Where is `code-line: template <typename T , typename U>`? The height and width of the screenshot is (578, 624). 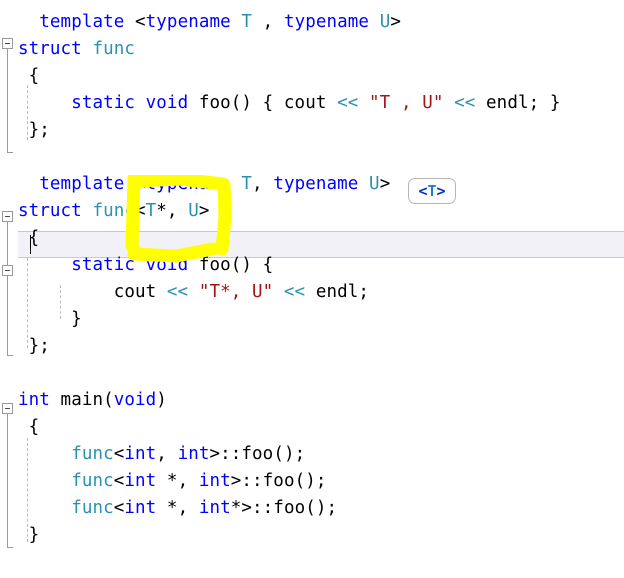
code-line: template <typename T , typename U> is located at coordinates (209, 22).